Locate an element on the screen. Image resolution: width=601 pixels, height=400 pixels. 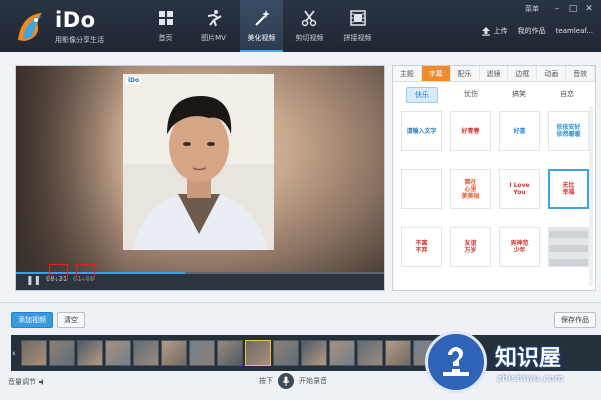
blurred-background is located at coordinates (71, 169).